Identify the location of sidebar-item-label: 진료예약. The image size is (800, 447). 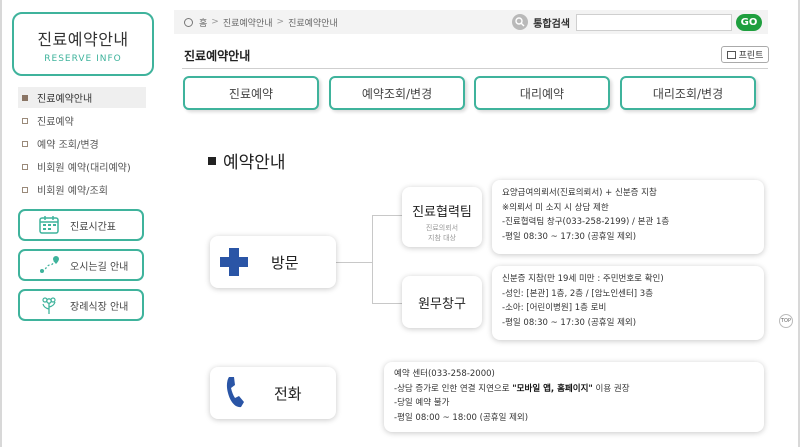
(55, 122).